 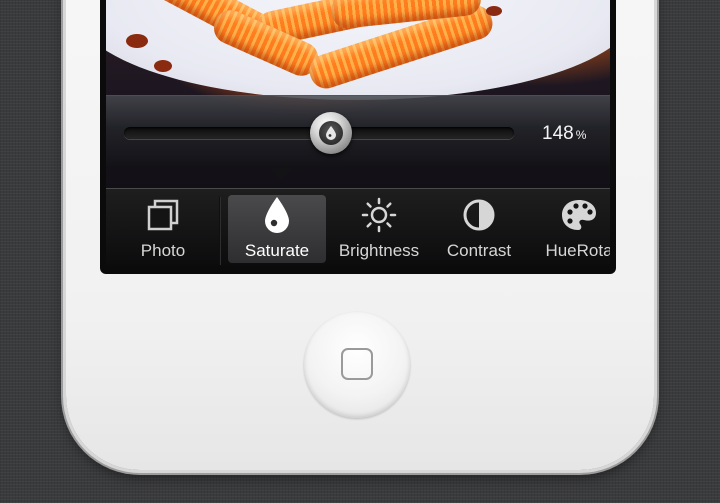 I want to click on tool-photo: Photo, so click(x=163, y=229).